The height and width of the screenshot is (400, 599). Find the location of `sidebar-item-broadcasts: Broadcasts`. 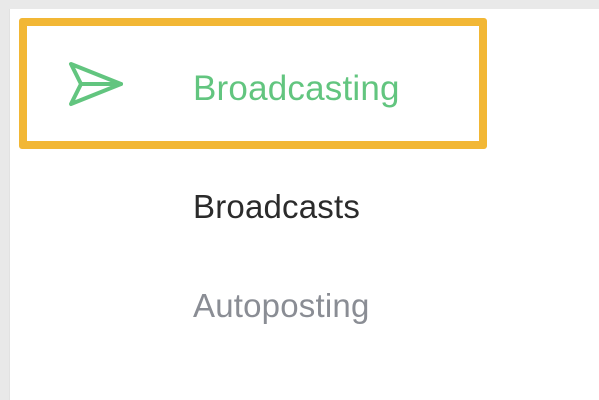

sidebar-item-broadcasts: Broadcasts is located at coordinates (276, 207).